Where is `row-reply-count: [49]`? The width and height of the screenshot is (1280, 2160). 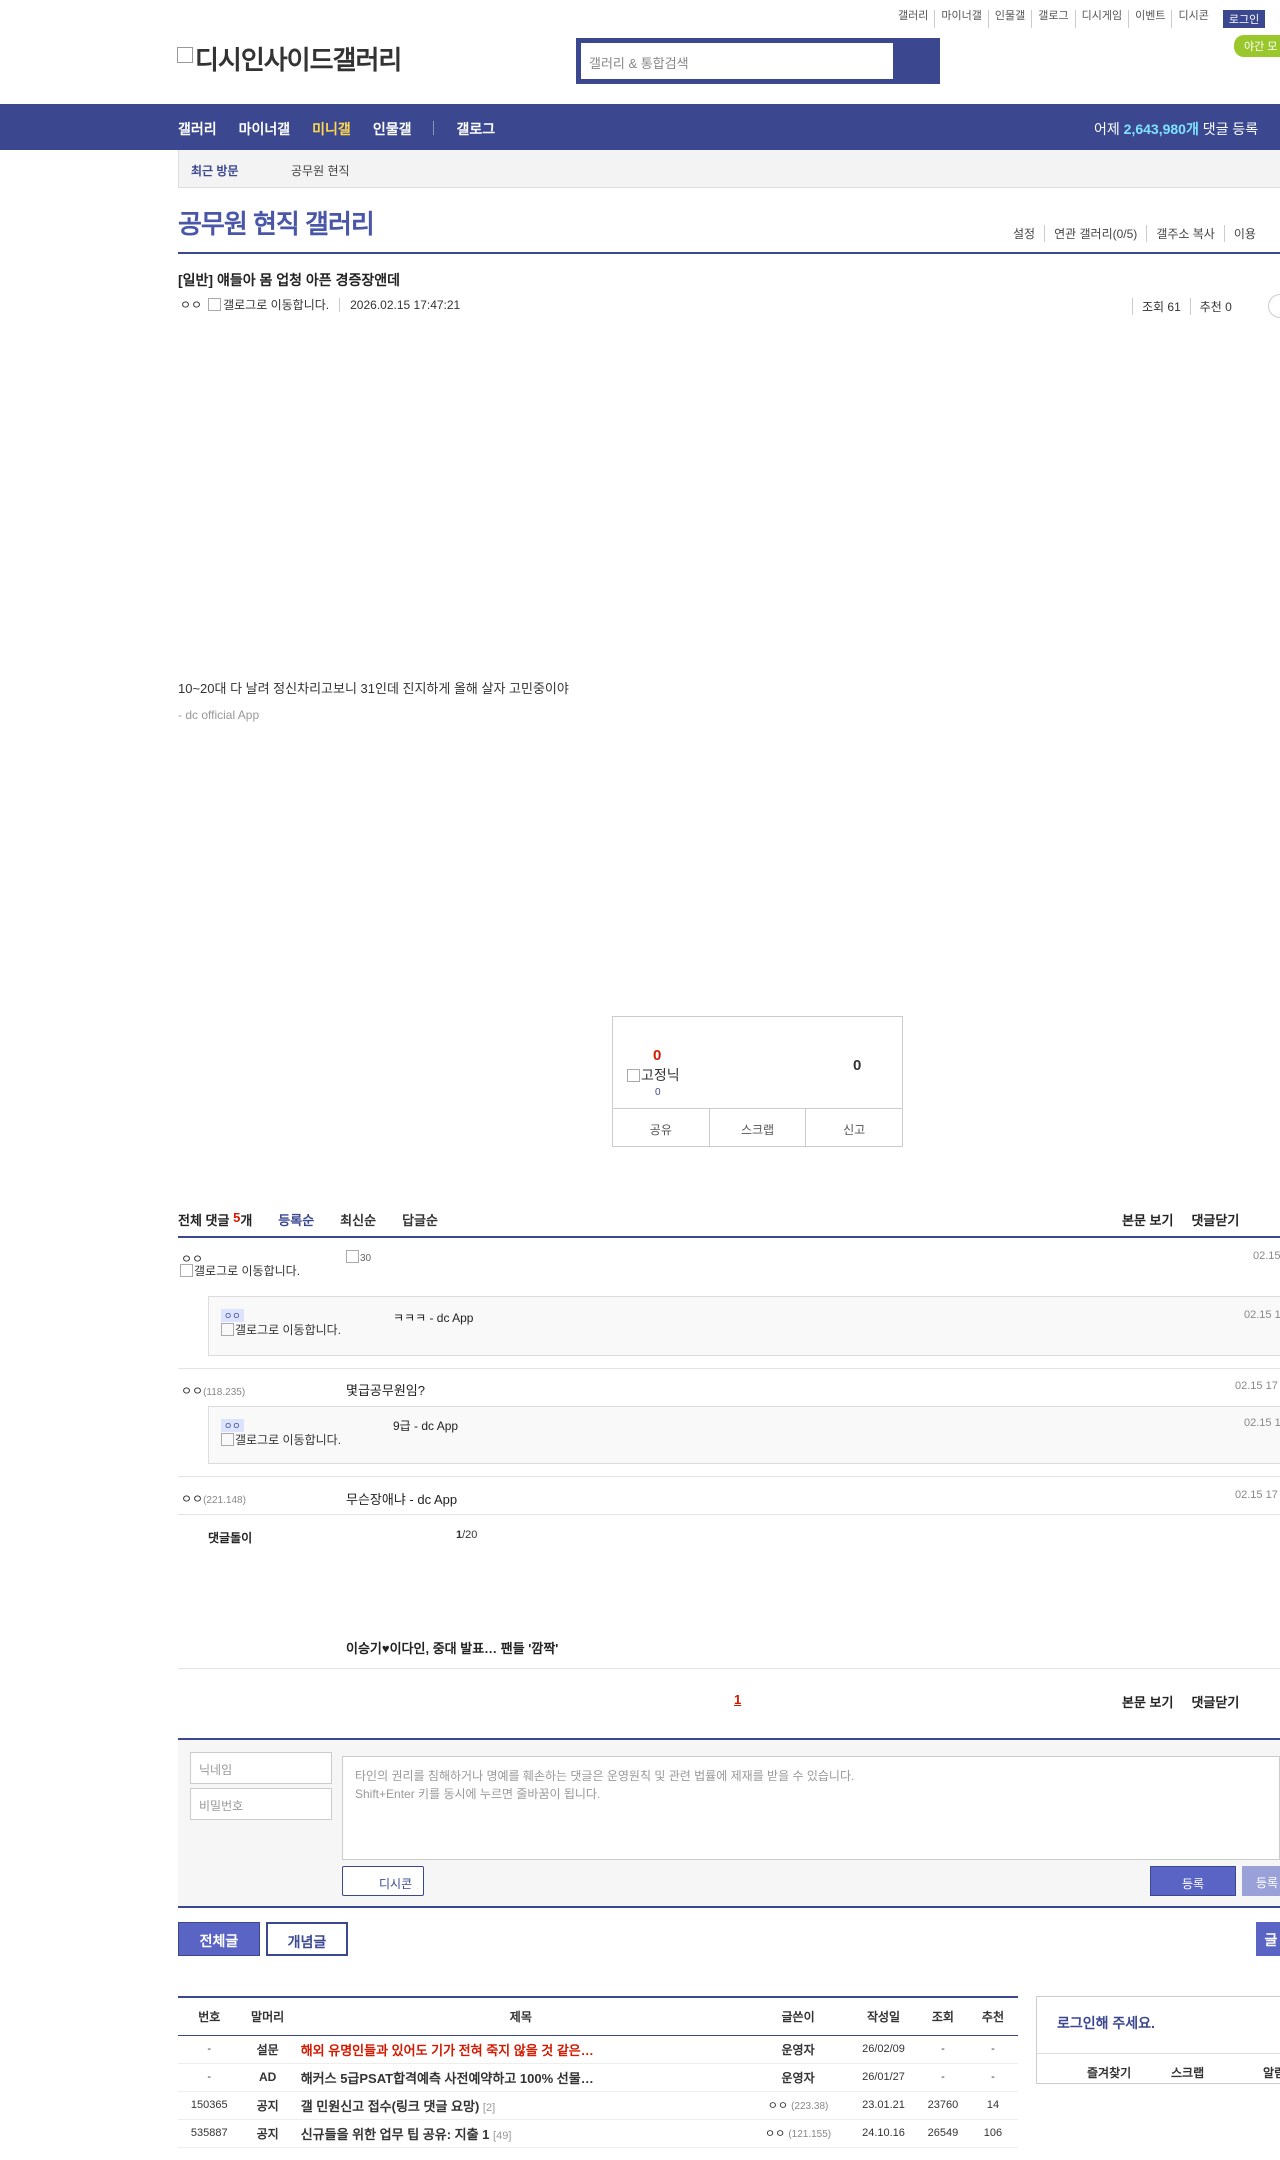
row-reply-count: [49] is located at coordinates (502, 2136).